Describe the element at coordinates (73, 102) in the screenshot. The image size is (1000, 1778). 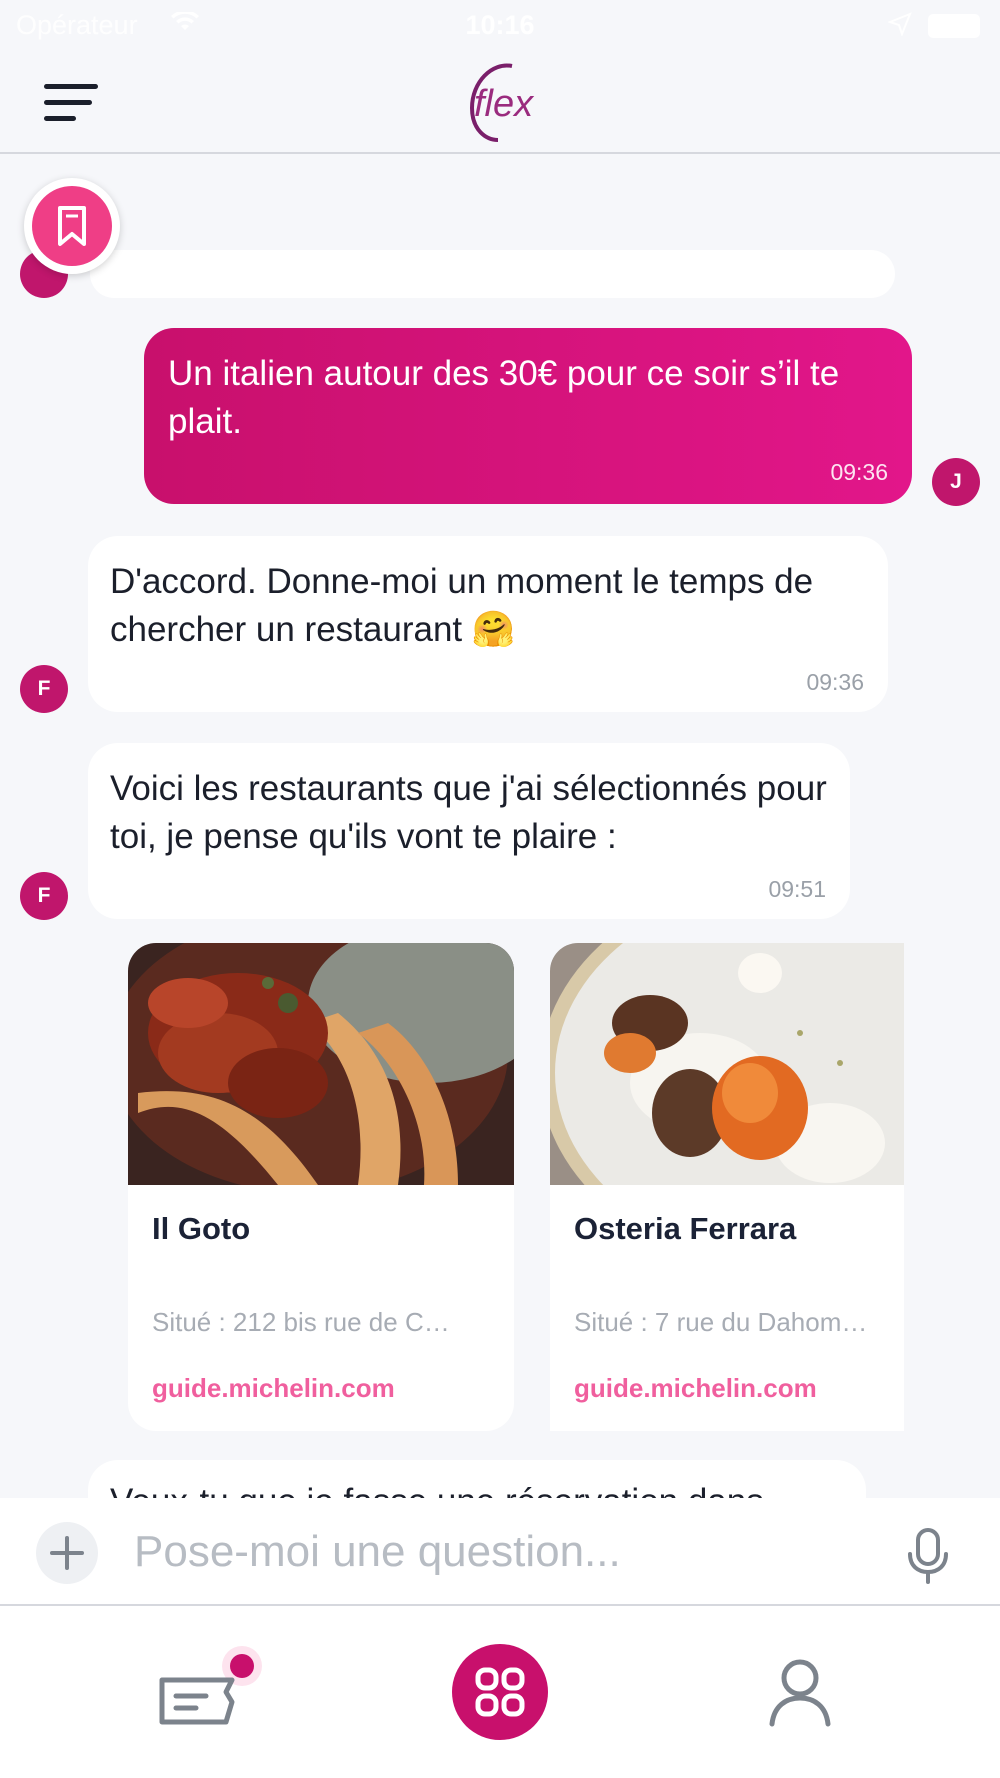
I see `menu-button` at that location.